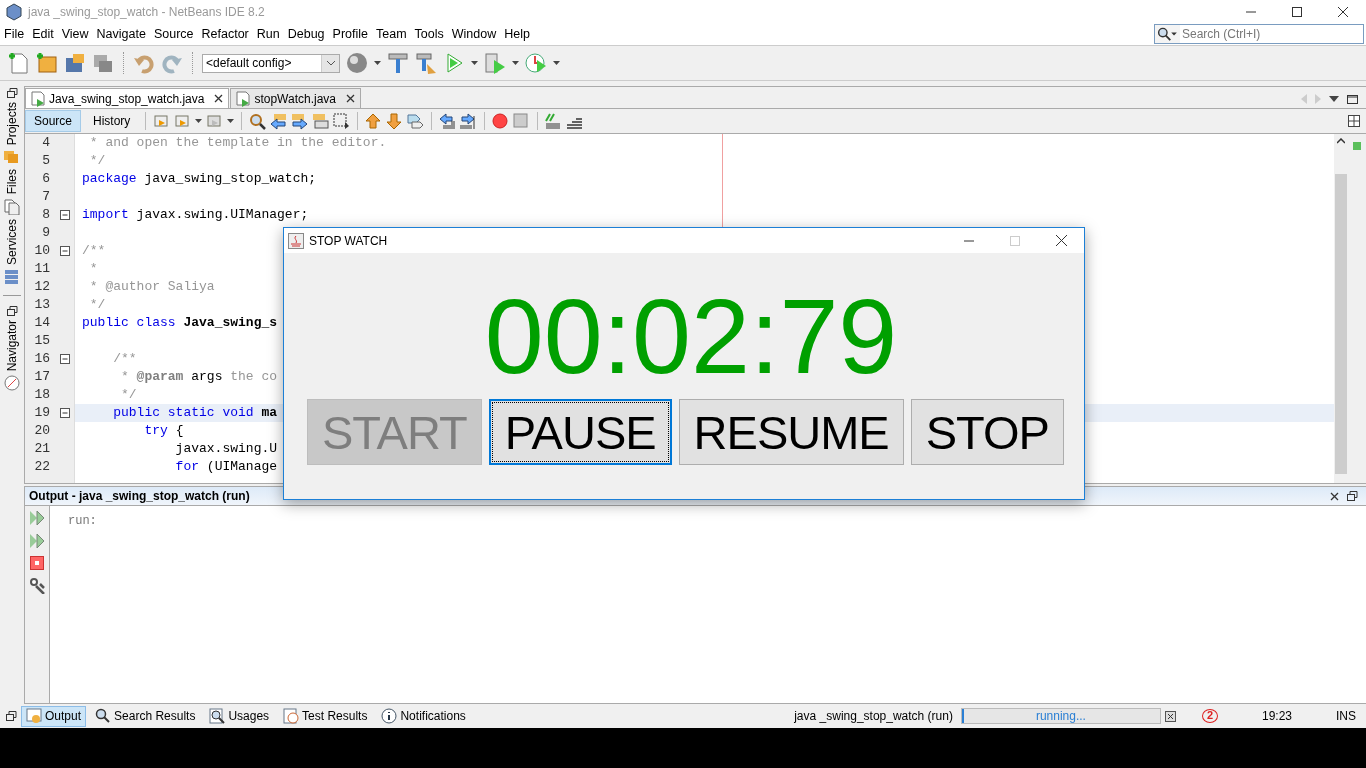  Describe the element at coordinates (12, 124) in the screenshot. I see `side-tab: Projects` at that location.